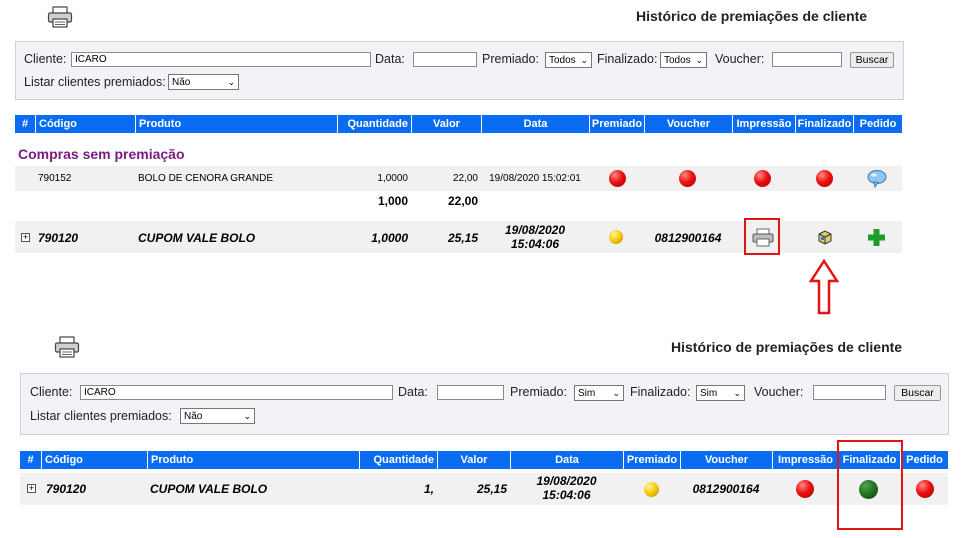  I want to click on row-produto: BOLO DE CENORA GRANDE, so click(206, 178).